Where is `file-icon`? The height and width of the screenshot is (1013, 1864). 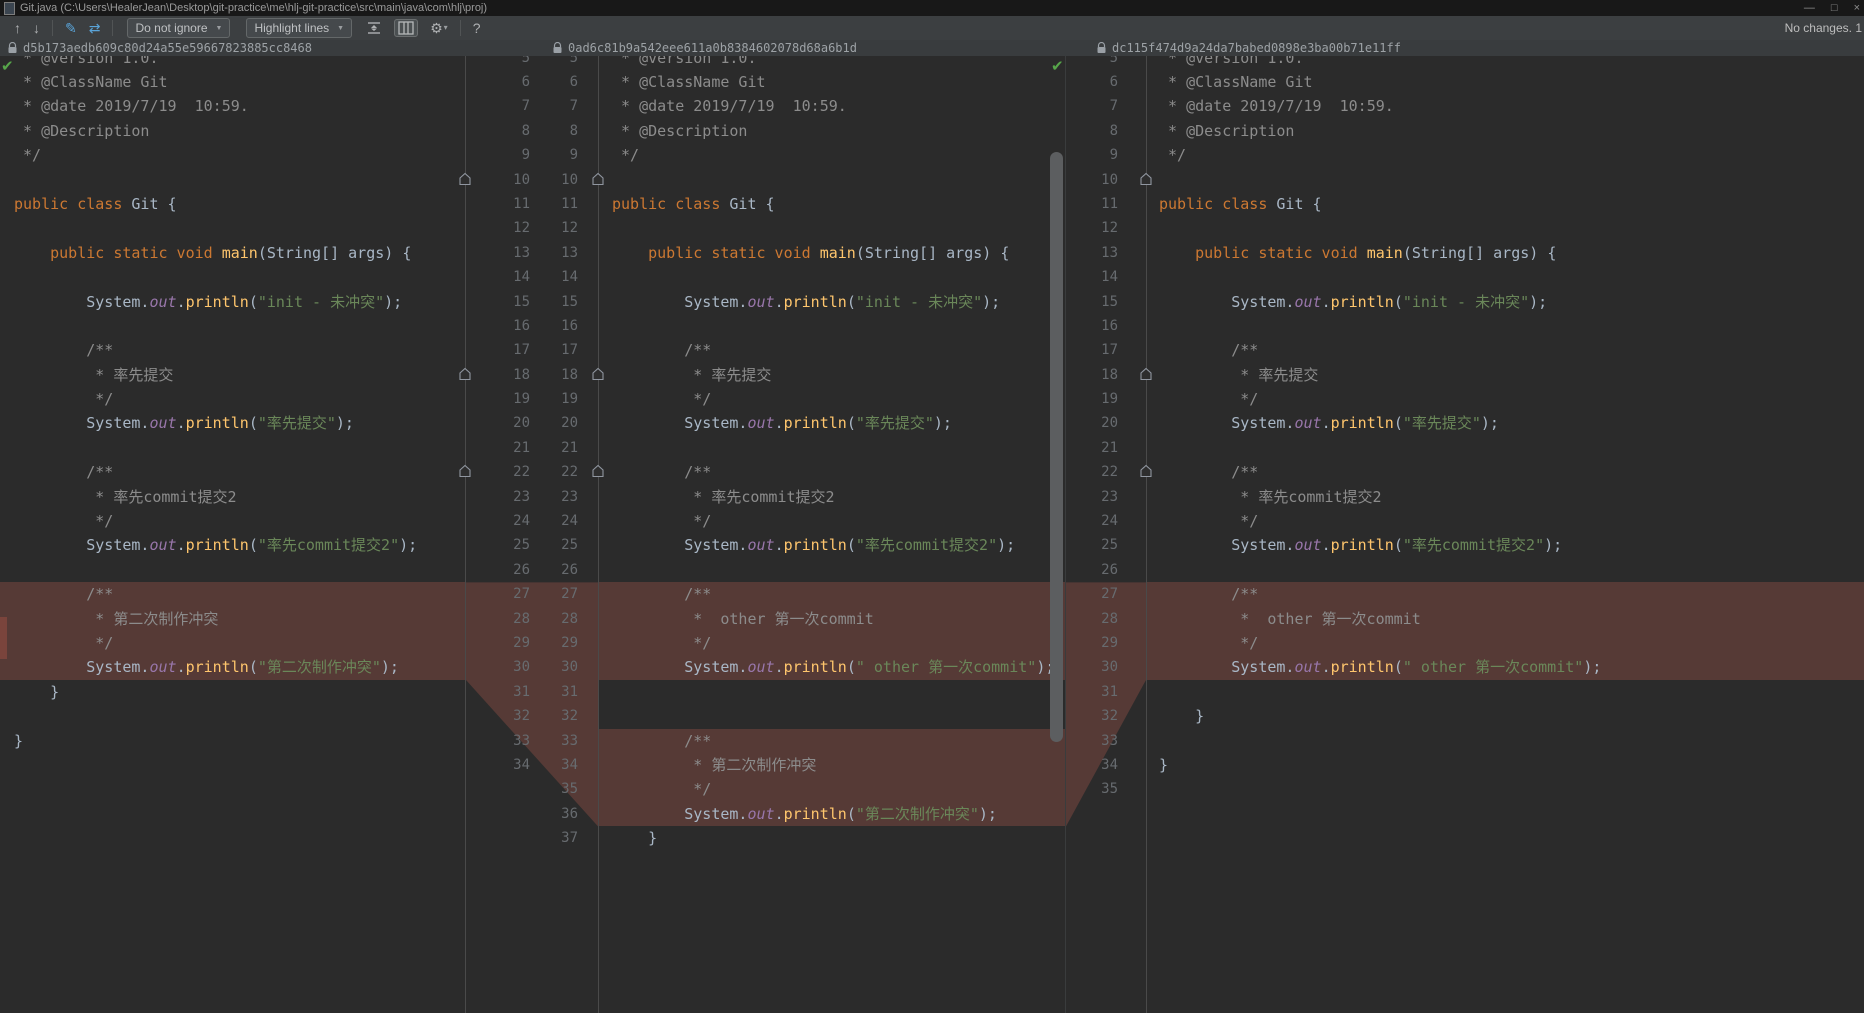 file-icon is located at coordinates (9, 8).